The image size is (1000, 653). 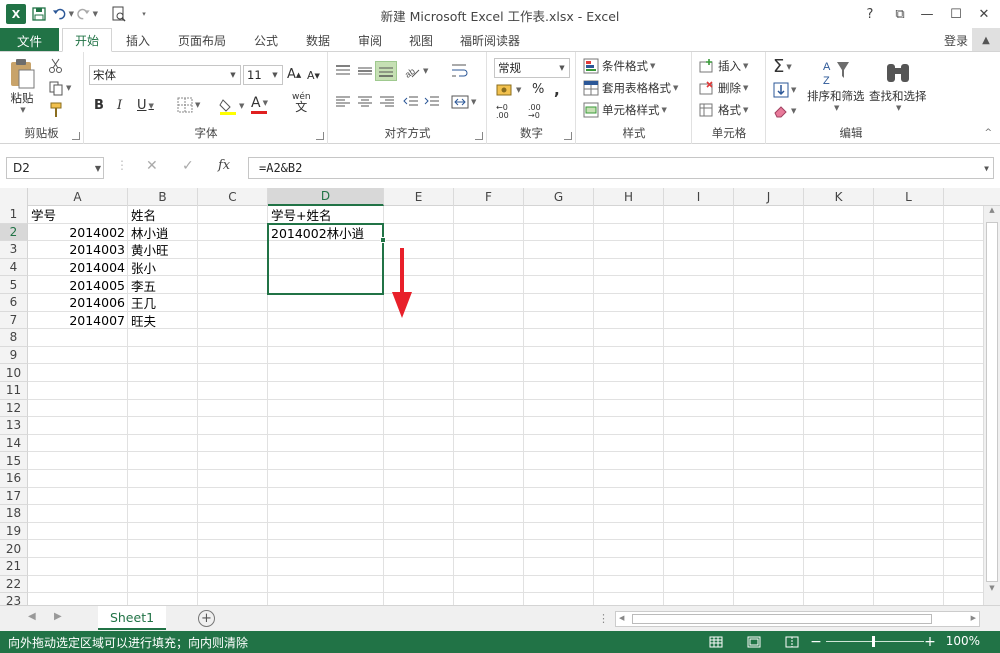 What do you see at coordinates (629, 197) in the screenshot?
I see `column-header-h: H` at bounding box center [629, 197].